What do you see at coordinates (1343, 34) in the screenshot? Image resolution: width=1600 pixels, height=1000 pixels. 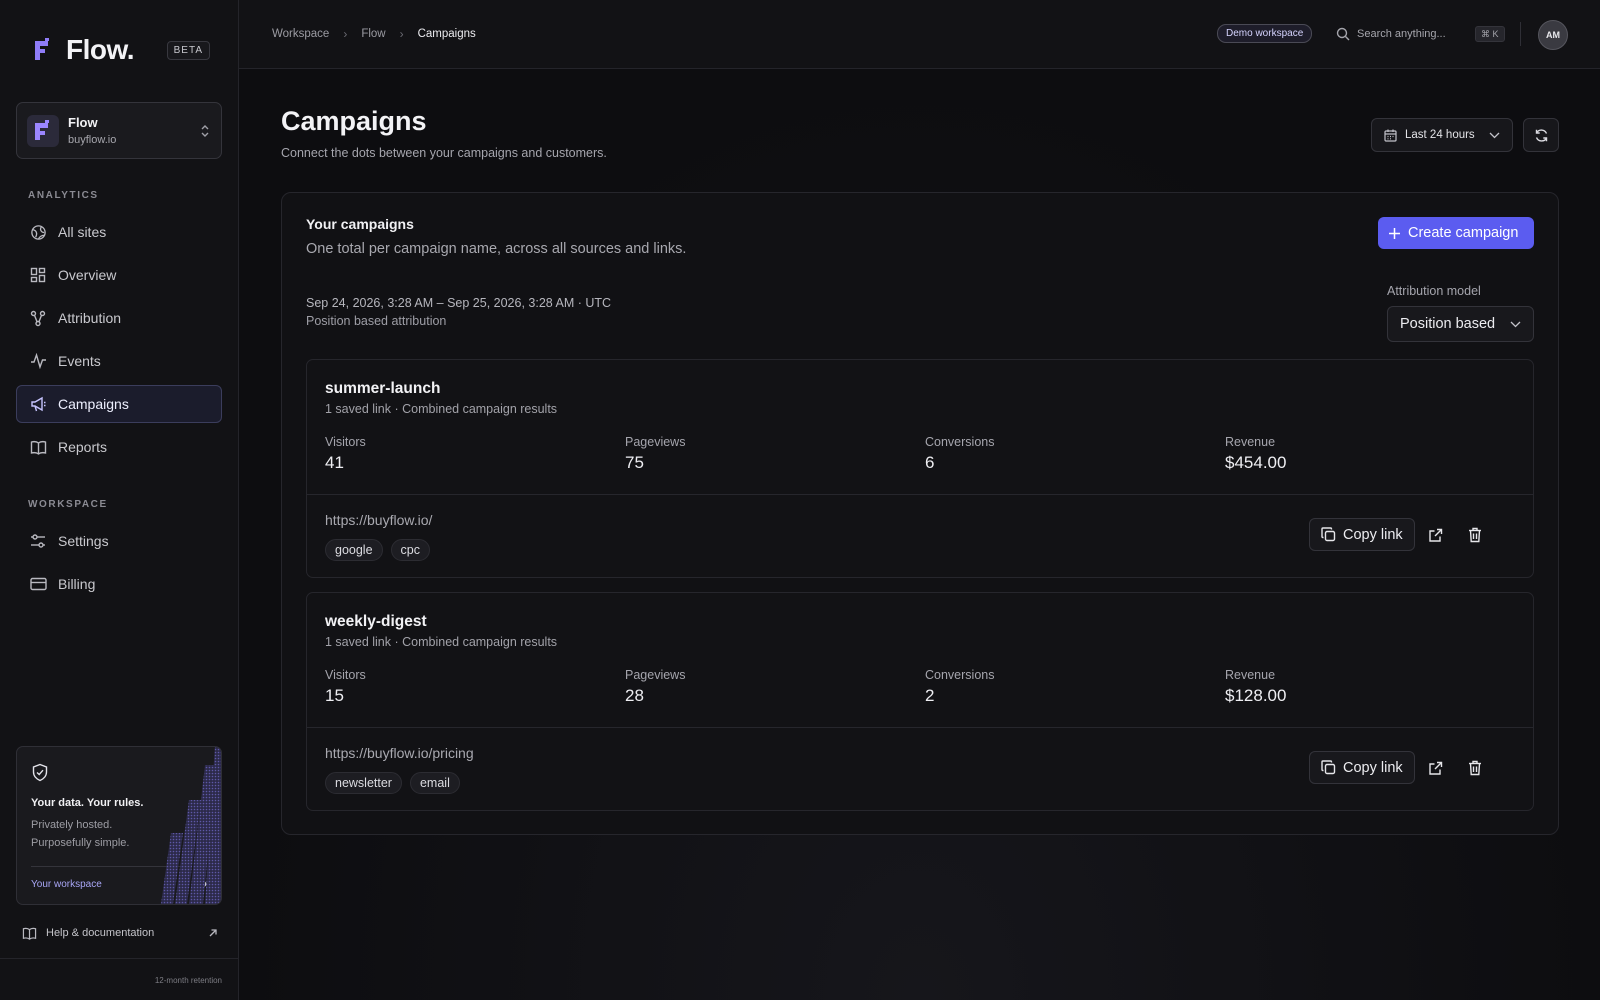 I see `search-icon` at bounding box center [1343, 34].